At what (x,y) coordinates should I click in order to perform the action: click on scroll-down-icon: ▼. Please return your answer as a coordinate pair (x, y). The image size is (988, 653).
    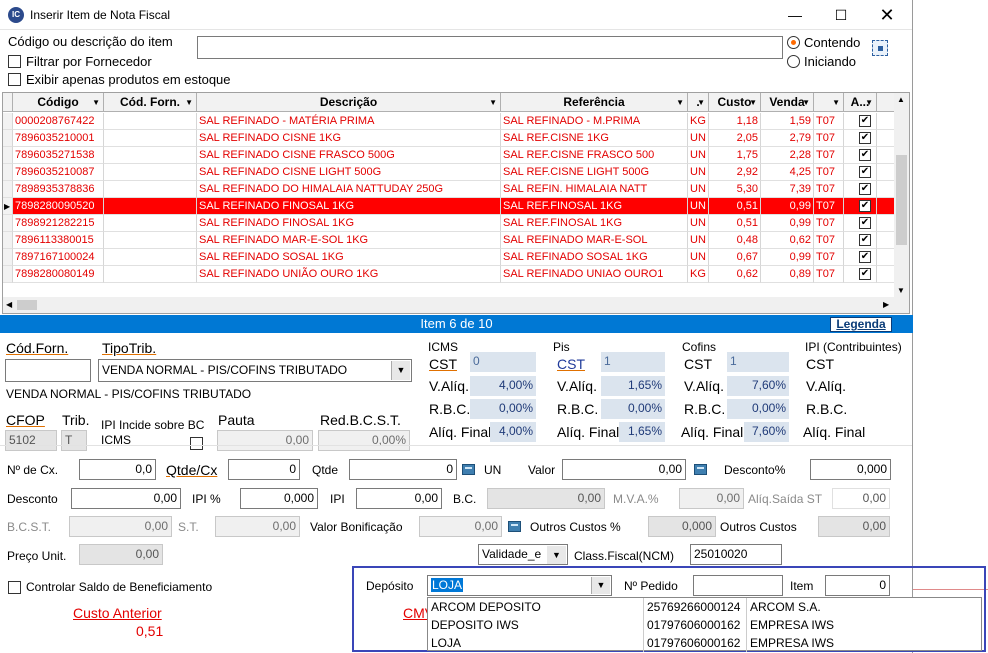
    Looking at the image, I should click on (901, 290).